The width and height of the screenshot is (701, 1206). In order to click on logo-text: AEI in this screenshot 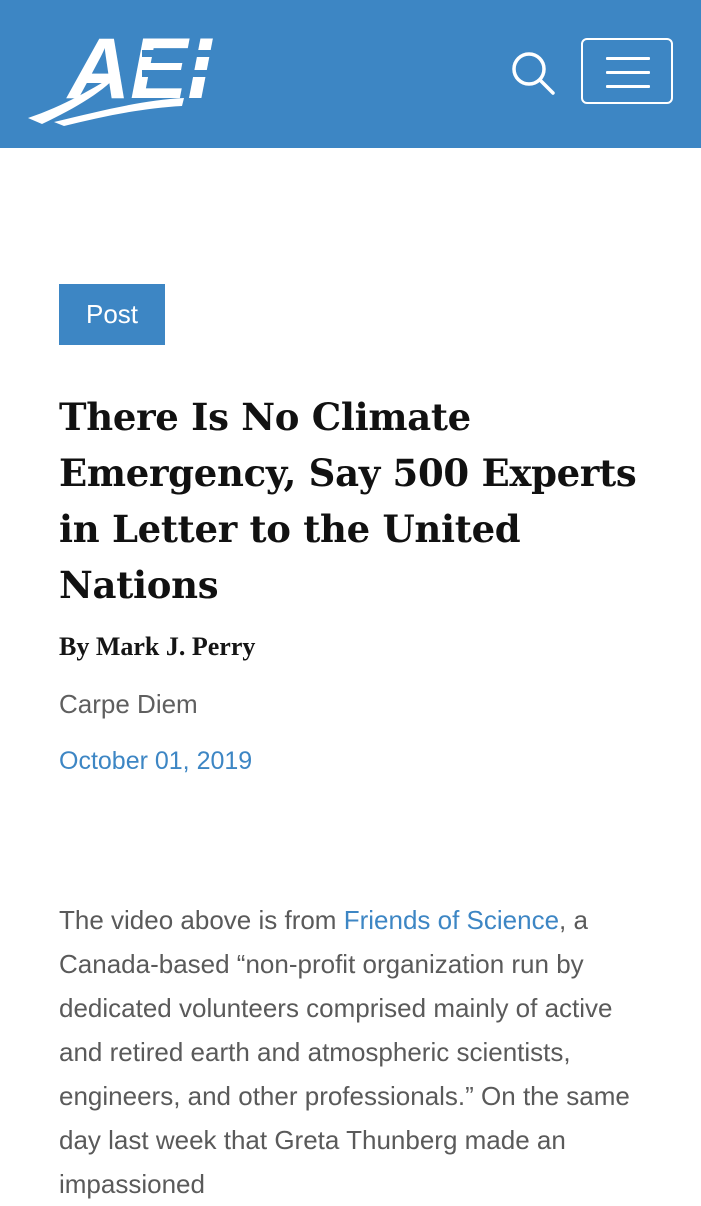, I will do `click(139, 69)`.